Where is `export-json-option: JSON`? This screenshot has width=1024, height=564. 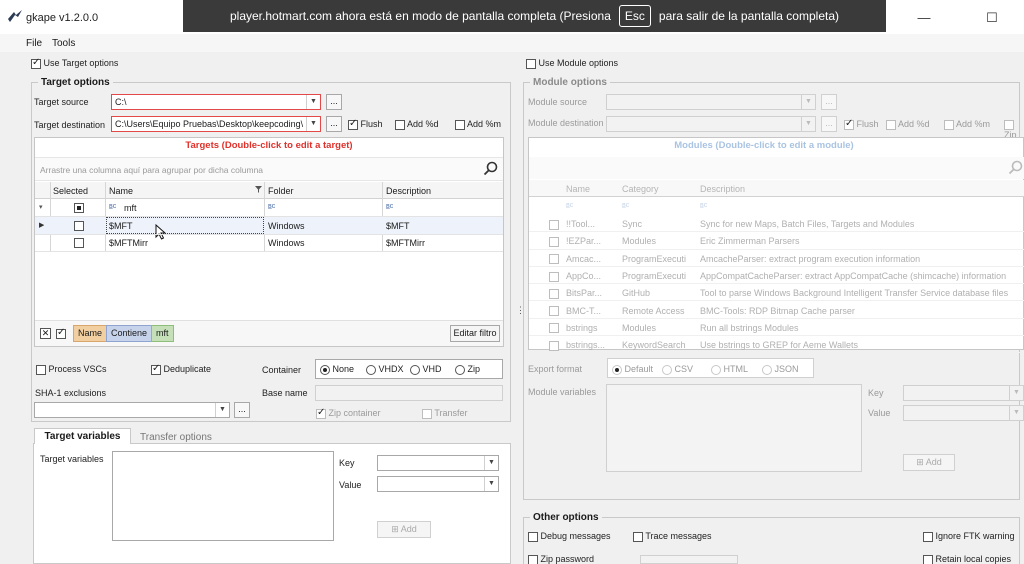
export-json-option: JSON is located at coordinates (780, 369).